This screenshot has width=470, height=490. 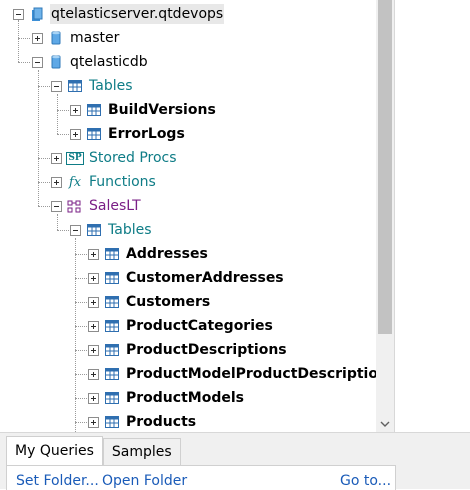 I want to click on tree-node-qtelasticdb: qtelasticdb, so click(x=90, y=62).